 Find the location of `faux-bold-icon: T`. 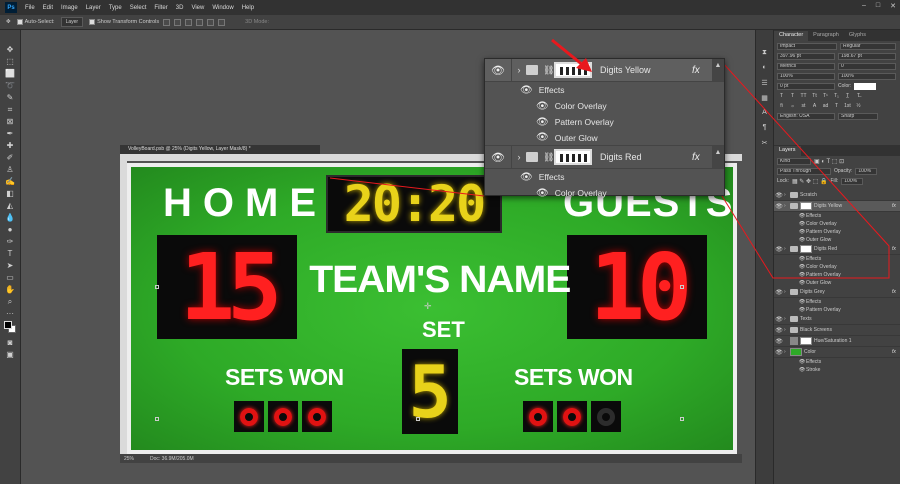

faux-bold-icon: T is located at coordinates (781, 96).